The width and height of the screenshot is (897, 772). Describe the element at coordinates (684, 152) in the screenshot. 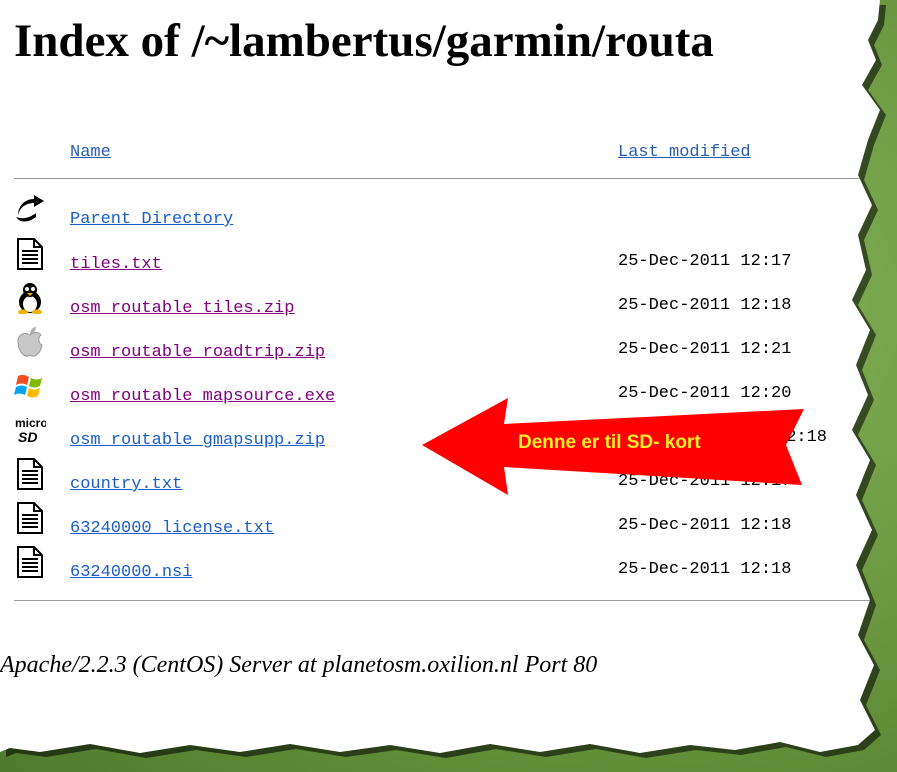

I see `column-header-last-modified: Last modified` at that location.